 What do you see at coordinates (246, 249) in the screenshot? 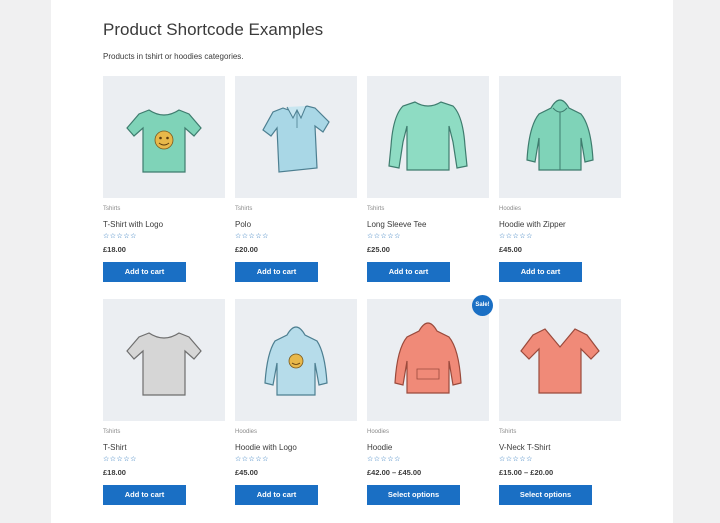
I see `product-price: £20.00` at bounding box center [246, 249].